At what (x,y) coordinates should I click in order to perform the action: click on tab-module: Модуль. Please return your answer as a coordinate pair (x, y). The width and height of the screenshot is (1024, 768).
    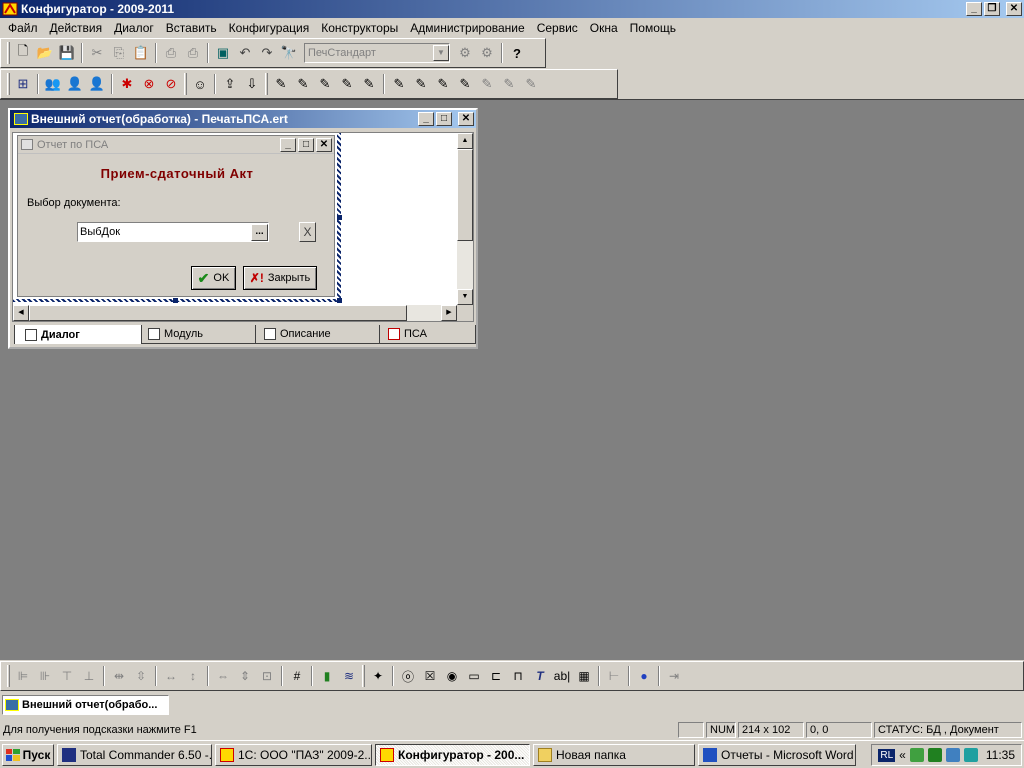
    Looking at the image, I should click on (197, 334).